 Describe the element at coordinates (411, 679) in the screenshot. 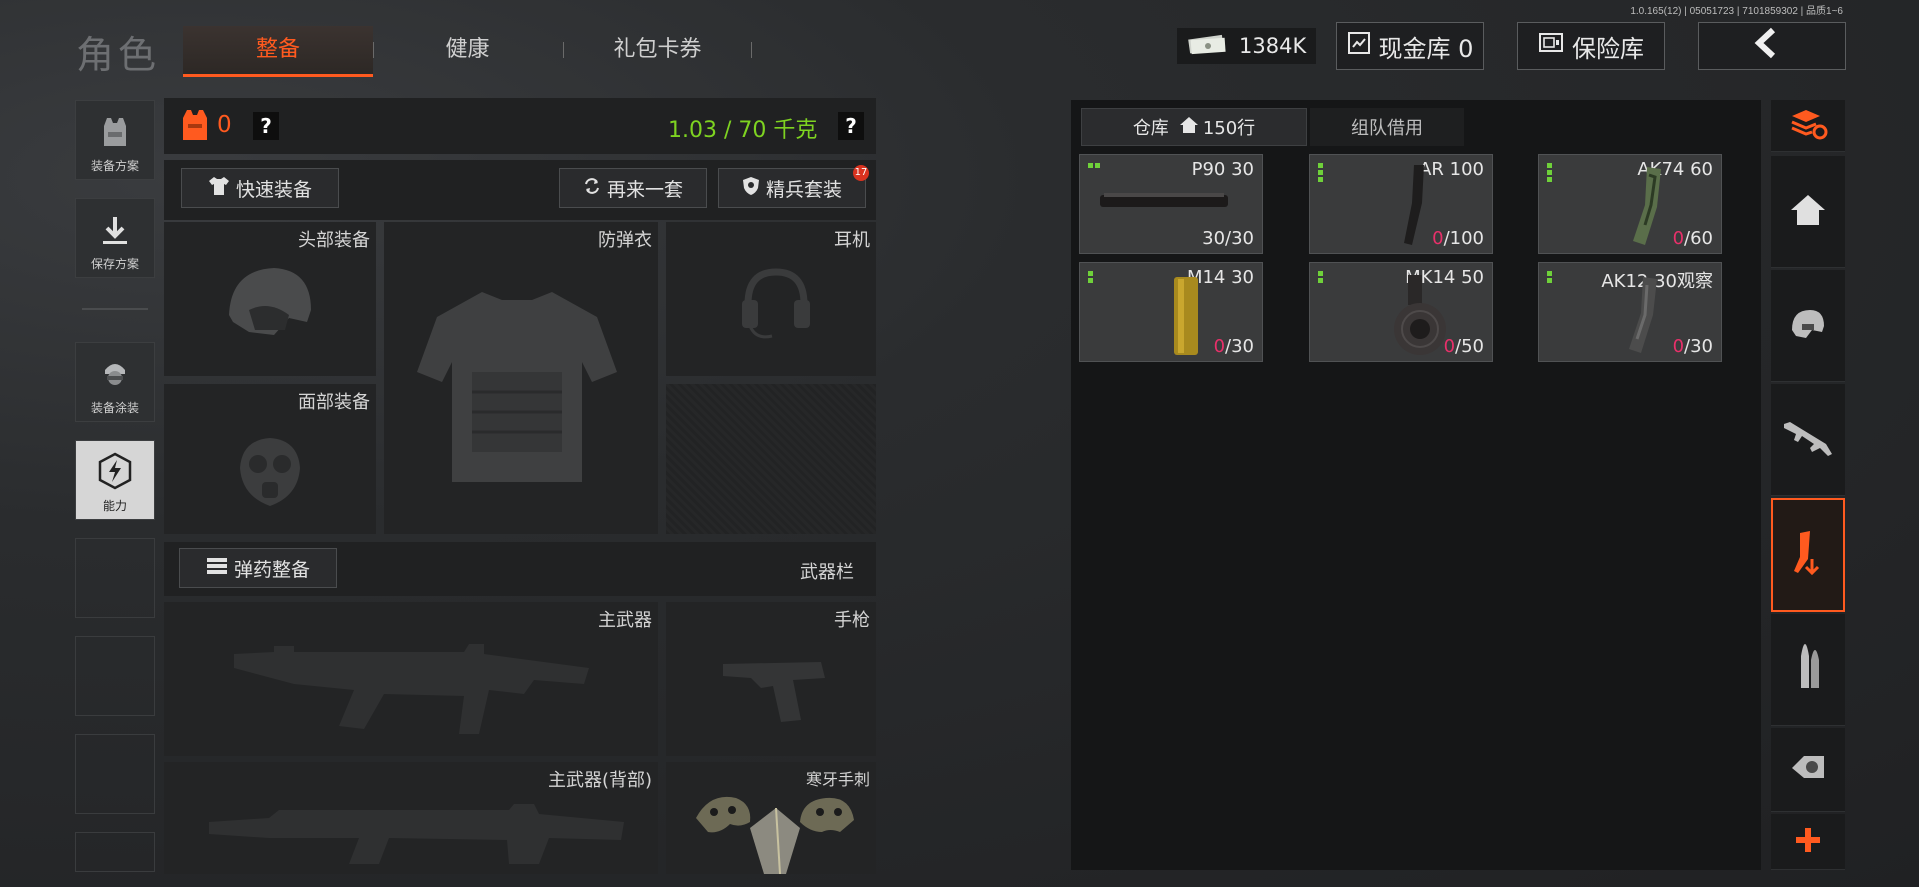

I see `slot-primary-weapon: 主武器` at that location.